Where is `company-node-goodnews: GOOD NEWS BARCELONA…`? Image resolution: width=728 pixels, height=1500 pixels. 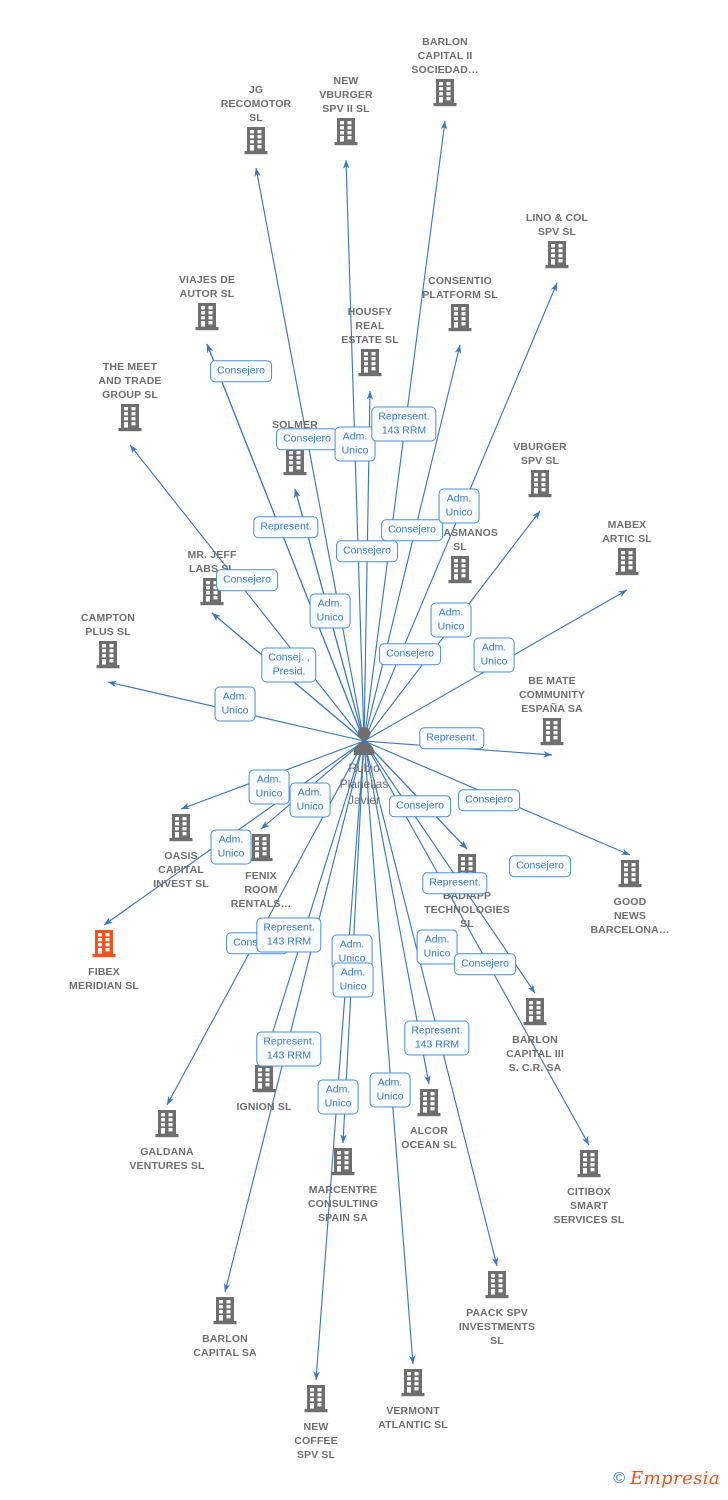 company-node-goodnews: GOOD NEWS BARCELONA… is located at coordinates (630, 897).